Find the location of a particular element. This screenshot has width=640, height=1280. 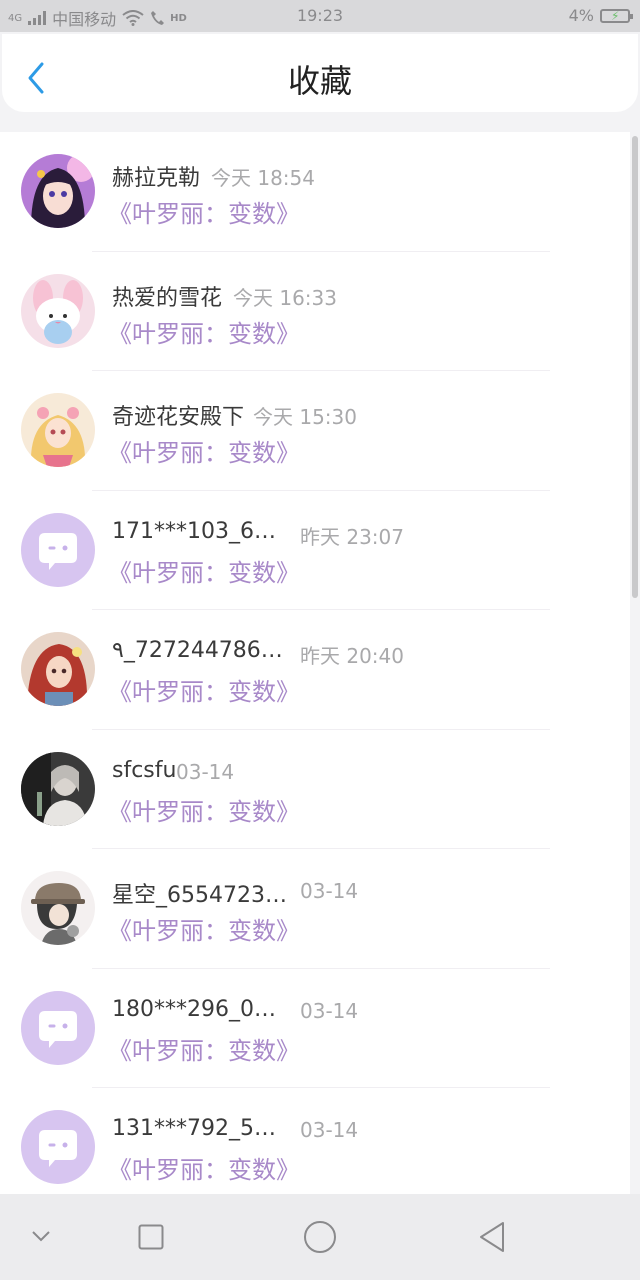

anime-girl-avatar is located at coordinates (58, 191).